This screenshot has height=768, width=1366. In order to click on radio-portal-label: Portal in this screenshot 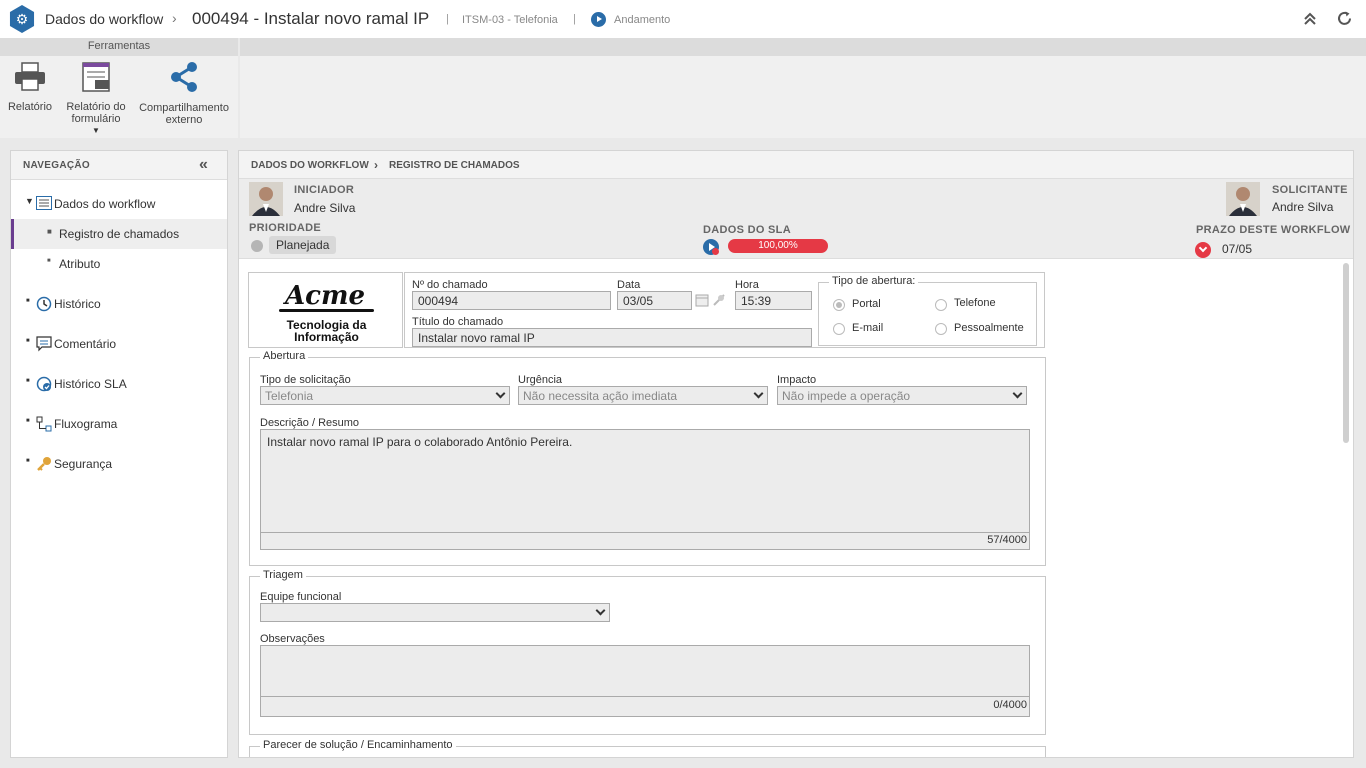, I will do `click(866, 304)`.